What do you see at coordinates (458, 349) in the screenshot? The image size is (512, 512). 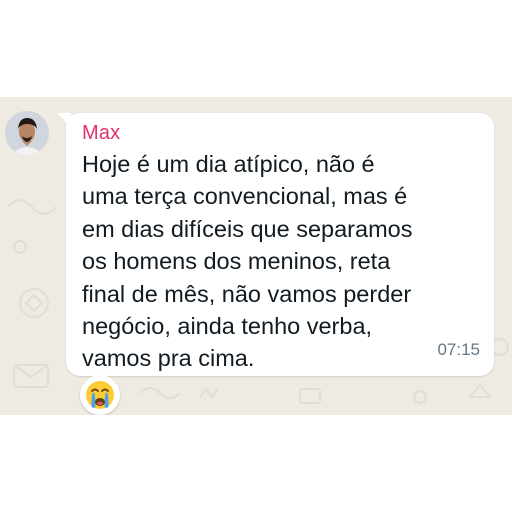 I see `message-timestamp: 07:15` at bounding box center [458, 349].